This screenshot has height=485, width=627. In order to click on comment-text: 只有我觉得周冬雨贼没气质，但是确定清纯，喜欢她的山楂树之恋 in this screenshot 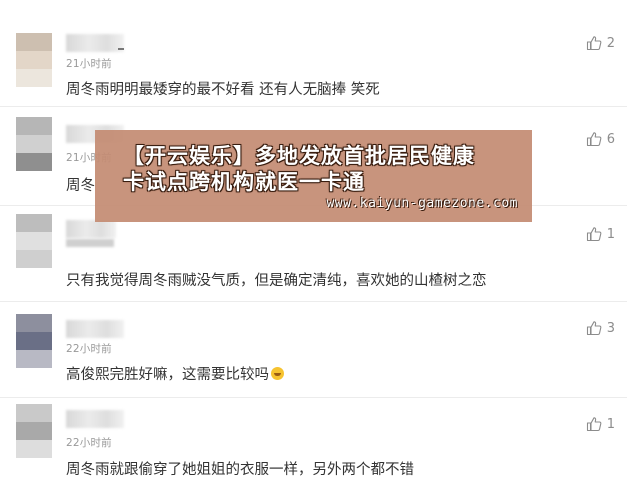, I will do `click(276, 281)`.